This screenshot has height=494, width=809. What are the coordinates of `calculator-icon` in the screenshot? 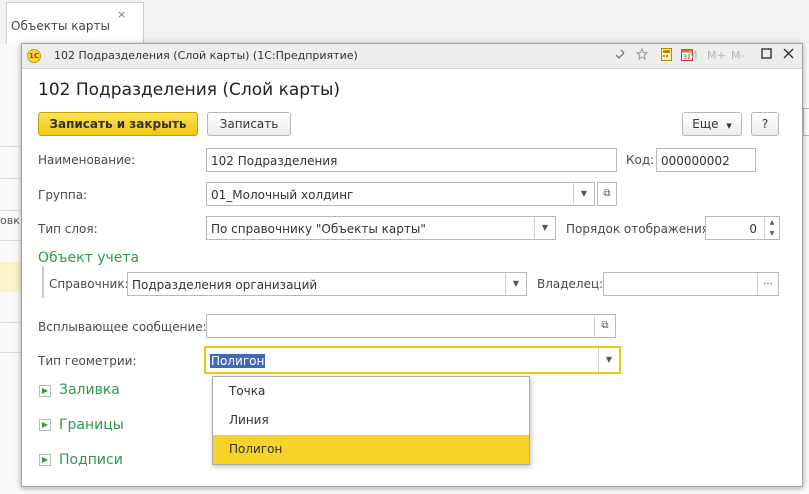 It's located at (666, 55).